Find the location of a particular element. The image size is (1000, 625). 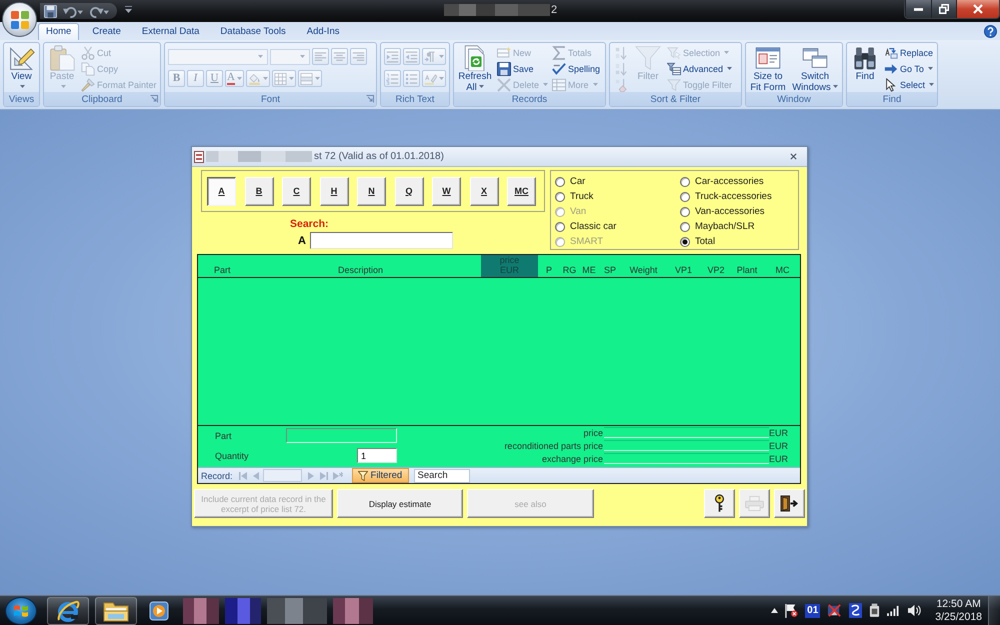

search-field: Search is located at coordinates (442, 475).